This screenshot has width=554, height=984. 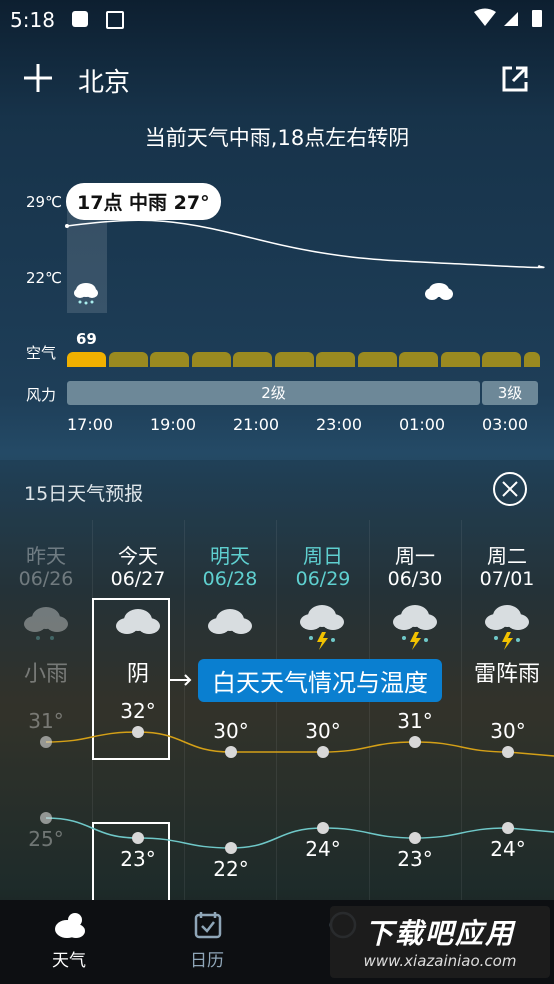 What do you see at coordinates (439, 291) in the screenshot?
I see `cloud-icon` at bounding box center [439, 291].